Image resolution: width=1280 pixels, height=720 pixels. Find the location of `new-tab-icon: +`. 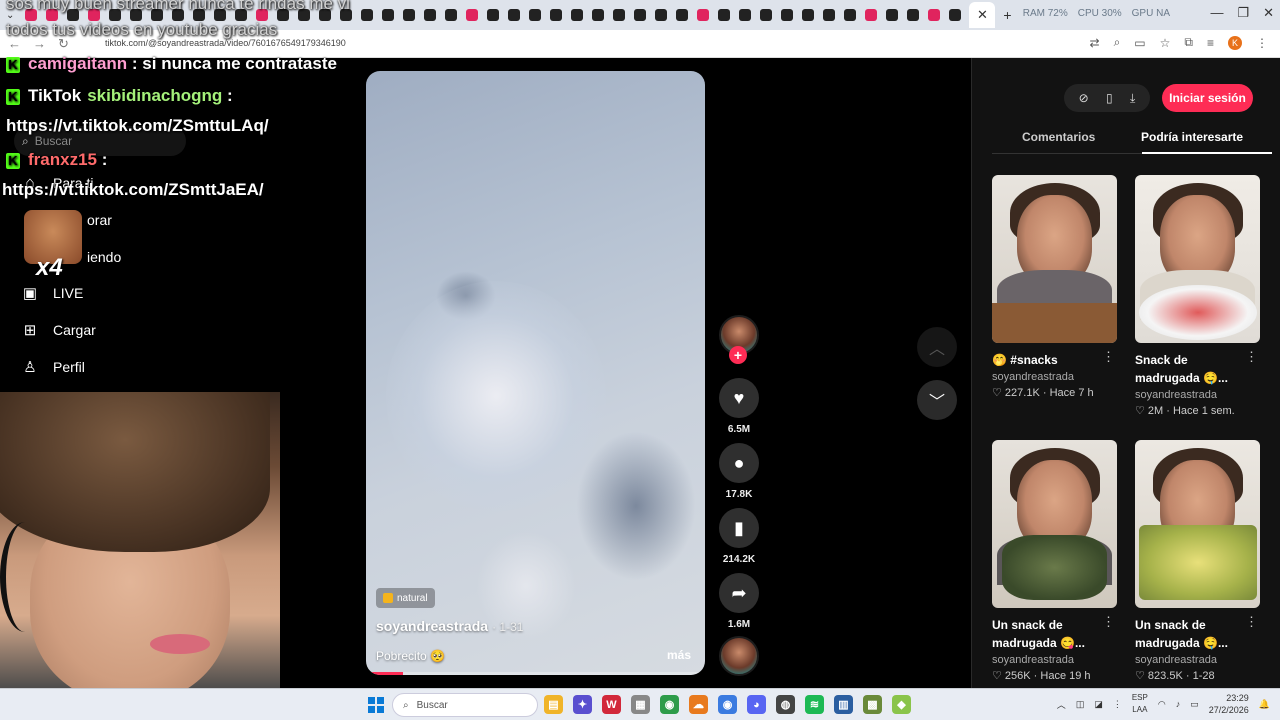

new-tab-icon: + is located at coordinates (1007, 15).